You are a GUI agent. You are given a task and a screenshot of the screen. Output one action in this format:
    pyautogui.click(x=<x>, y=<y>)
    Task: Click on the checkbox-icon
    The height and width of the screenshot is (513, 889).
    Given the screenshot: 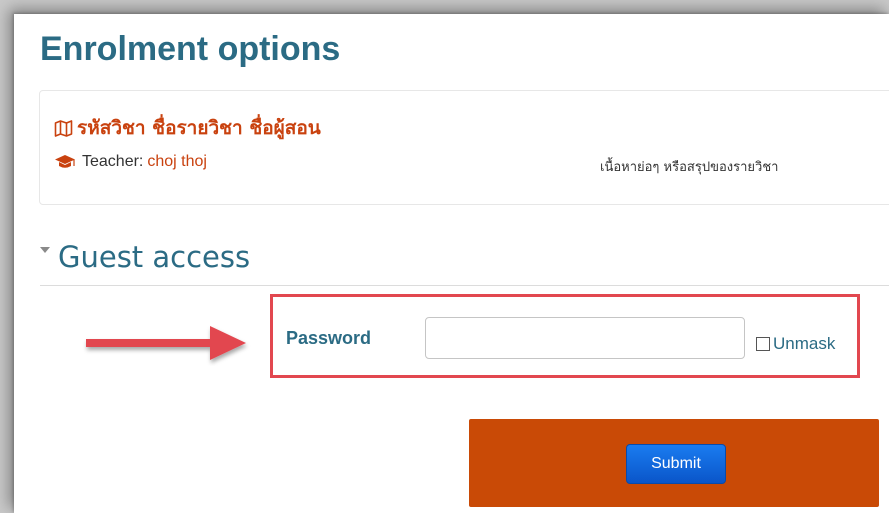 What is the action you would take?
    pyautogui.click(x=763, y=344)
    